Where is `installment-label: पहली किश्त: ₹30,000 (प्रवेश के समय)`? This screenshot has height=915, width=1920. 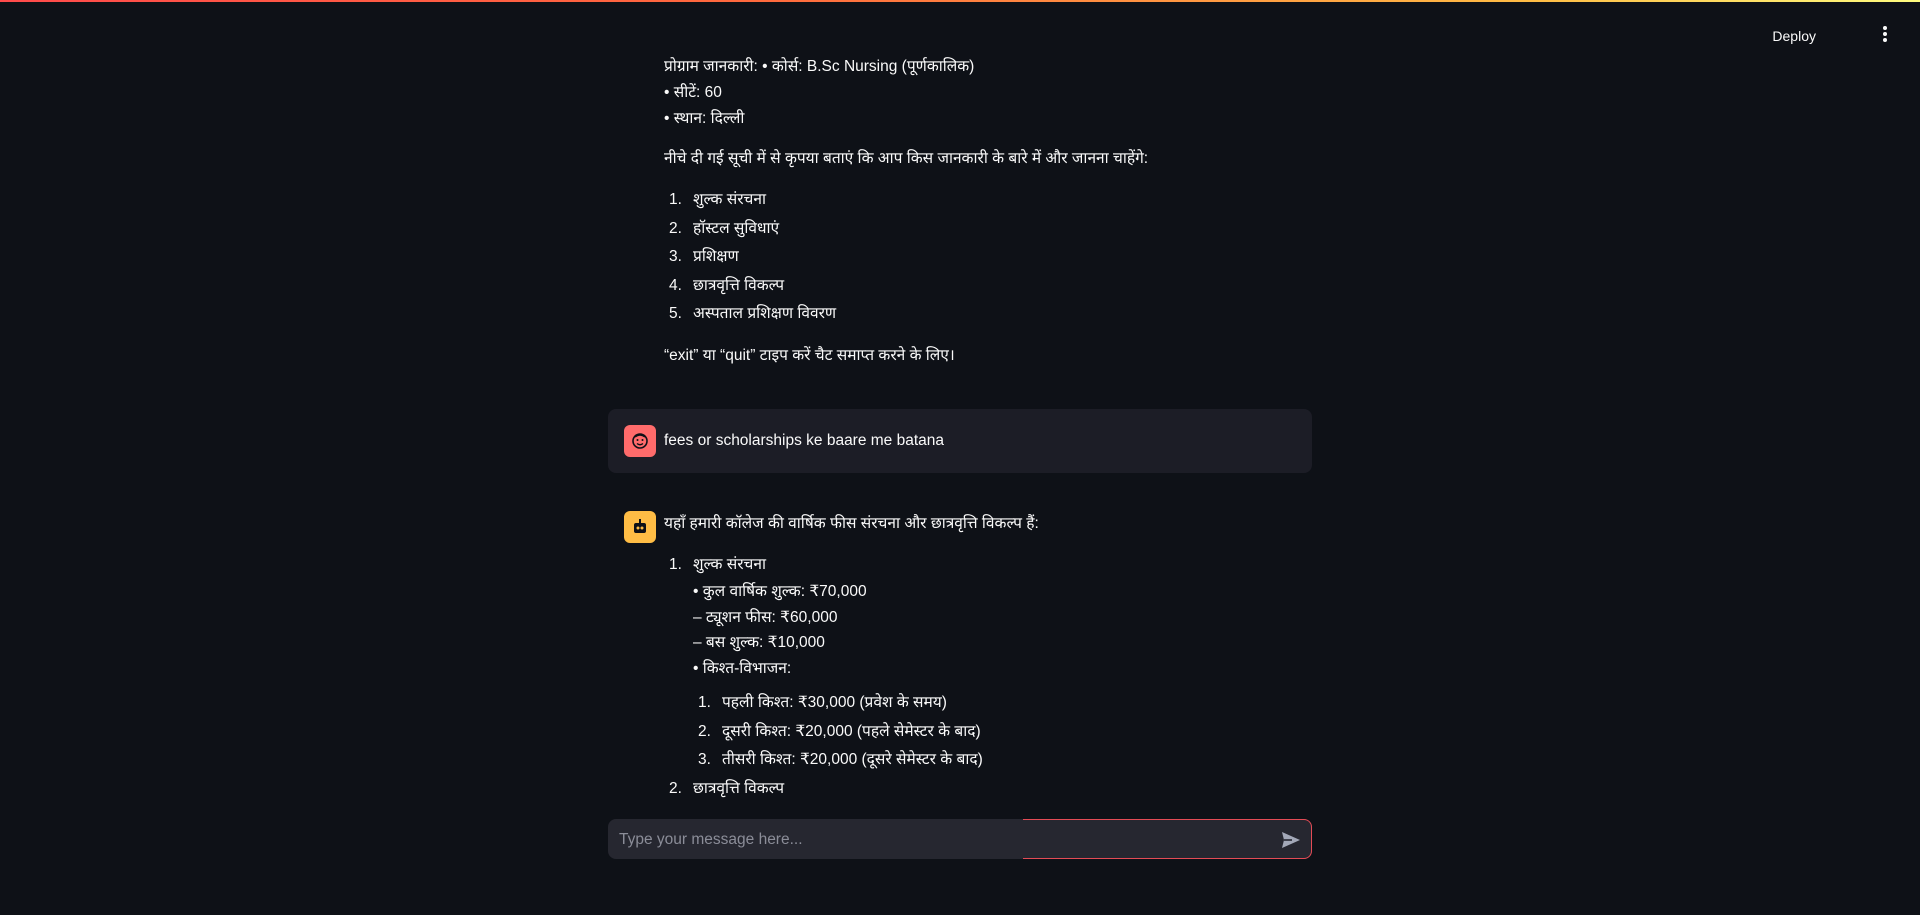
installment-label: पहली किश्त: ₹30,000 (प्रवेश के समय) is located at coordinates (834, 702).